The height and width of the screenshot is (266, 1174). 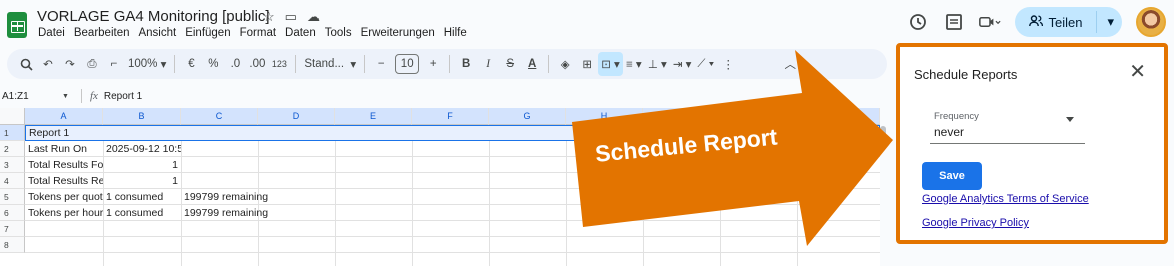 What do you see at coordinates (12, 197) in the screenshot?
I see `row-header-5: 5` at bounding box center [12, 197].